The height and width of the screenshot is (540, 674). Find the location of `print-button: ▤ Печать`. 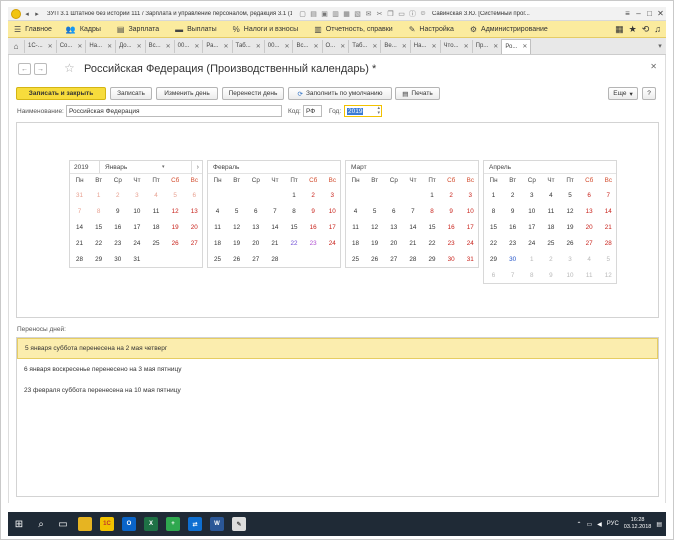

print-button: ▤ Печать is located at coordinates (417, 93).